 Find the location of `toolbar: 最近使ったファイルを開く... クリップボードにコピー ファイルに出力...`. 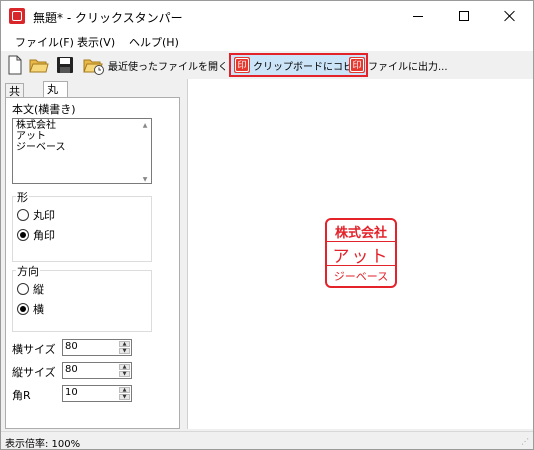

toolbar: 最近使ったファイルを開く... クリップボードにコピー ファイルに出力... is located at coordinates (267, 65).